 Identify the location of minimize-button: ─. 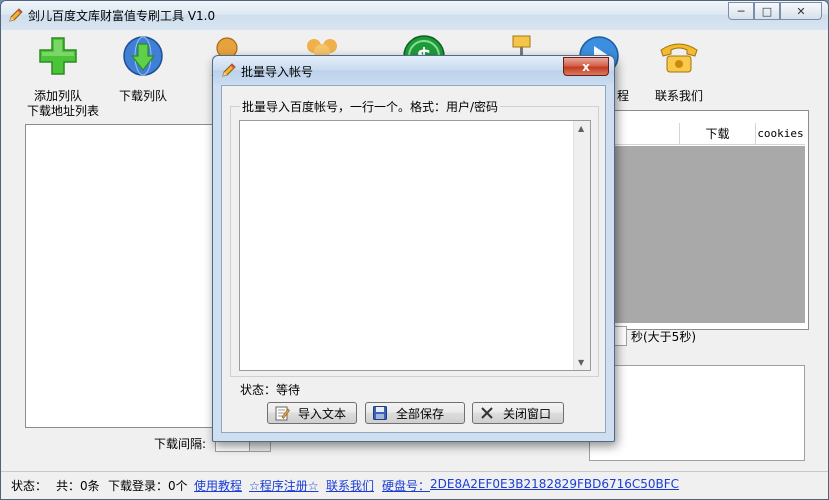
(741, 11).